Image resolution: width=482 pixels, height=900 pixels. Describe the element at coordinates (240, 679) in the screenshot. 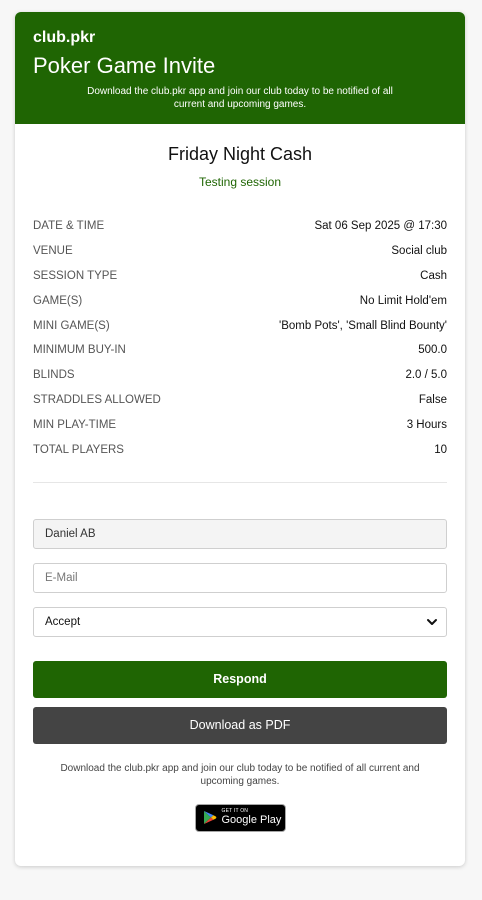

I see `respond-button: Respond` at that location.